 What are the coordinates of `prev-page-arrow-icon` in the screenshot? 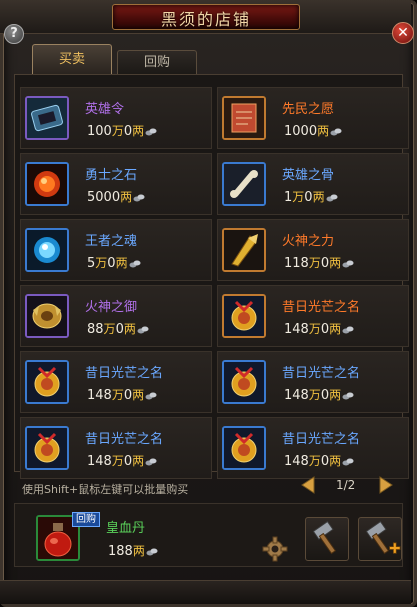 It's located at (309, 485).